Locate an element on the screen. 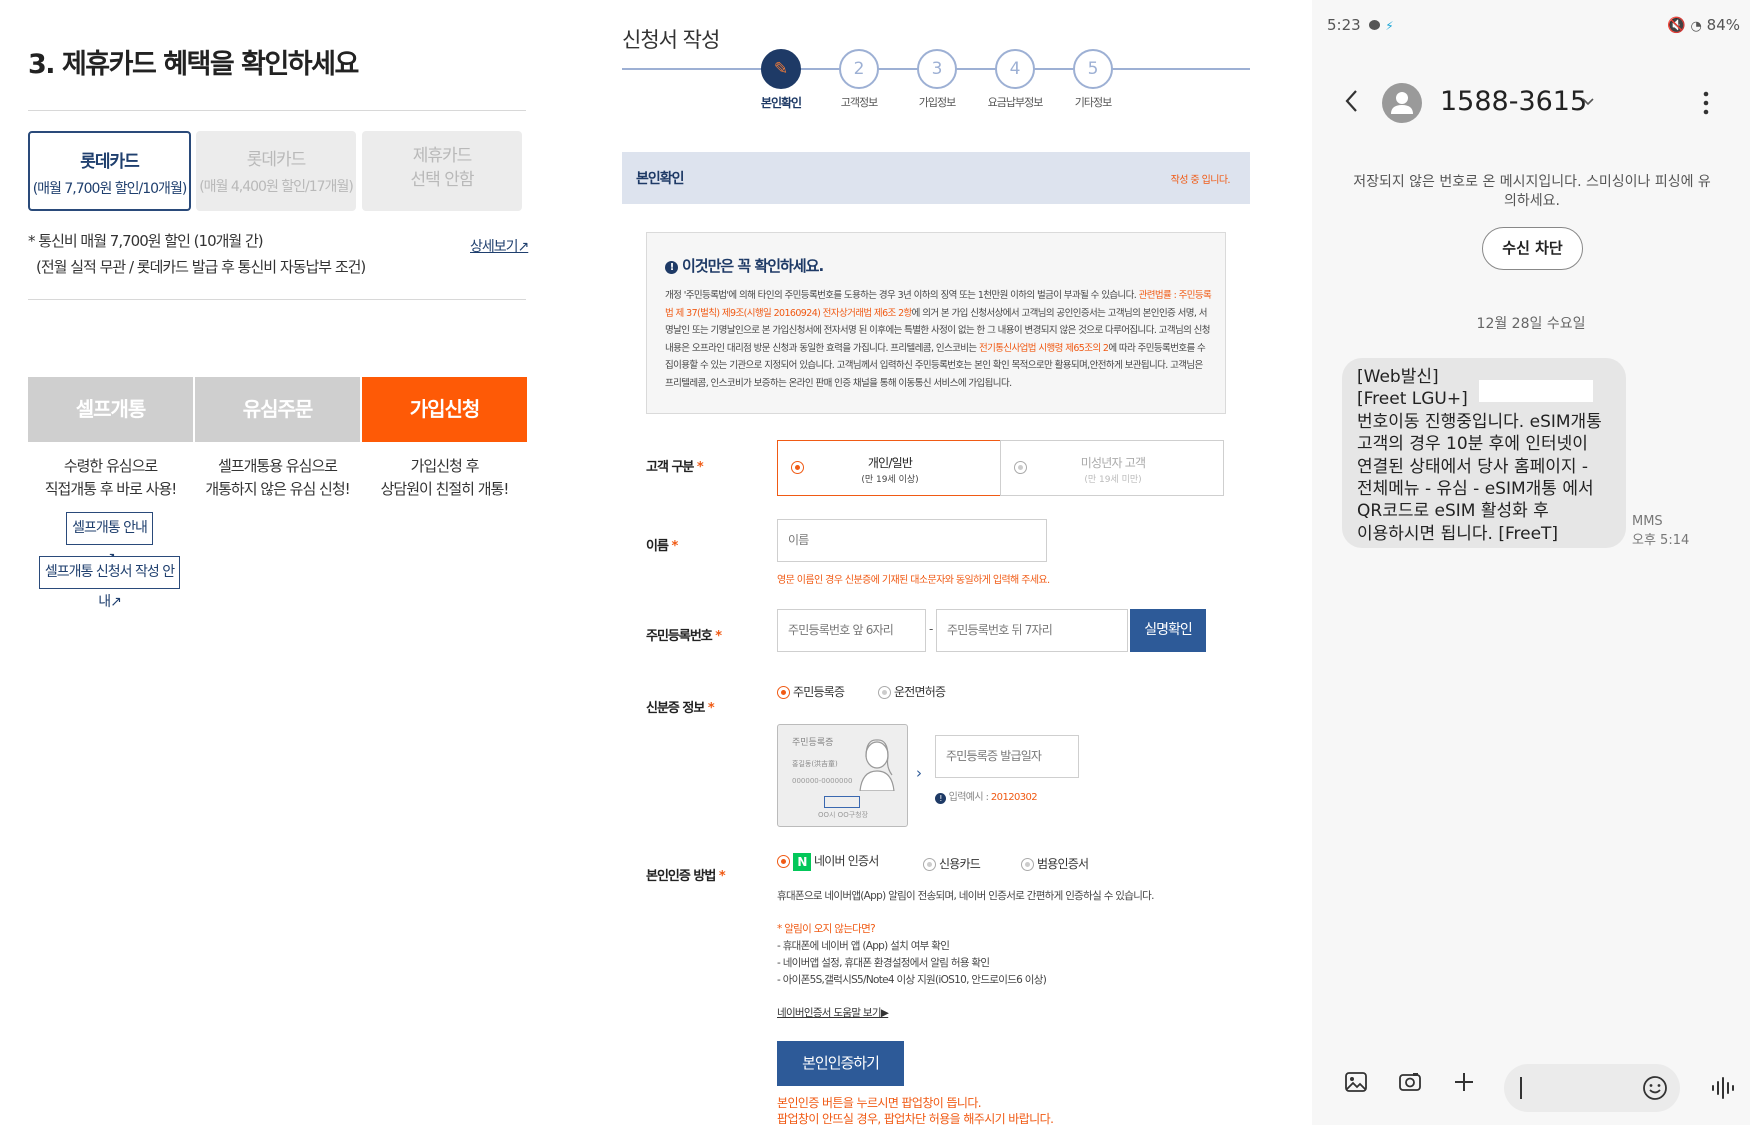 The height and width of the screenshot is (1127, 1750). tab-self-activation: 셀프개통 is located at coordinates (110, 409).